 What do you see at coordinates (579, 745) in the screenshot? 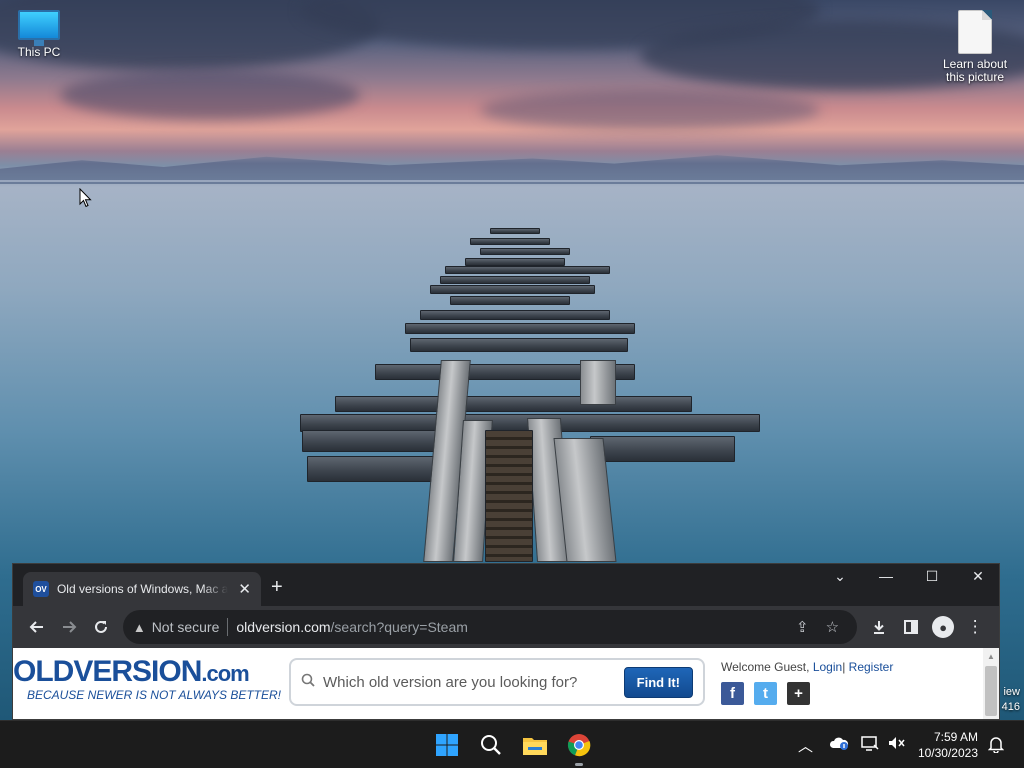
I see `chrome-icon` at bounding box center [579, 745].